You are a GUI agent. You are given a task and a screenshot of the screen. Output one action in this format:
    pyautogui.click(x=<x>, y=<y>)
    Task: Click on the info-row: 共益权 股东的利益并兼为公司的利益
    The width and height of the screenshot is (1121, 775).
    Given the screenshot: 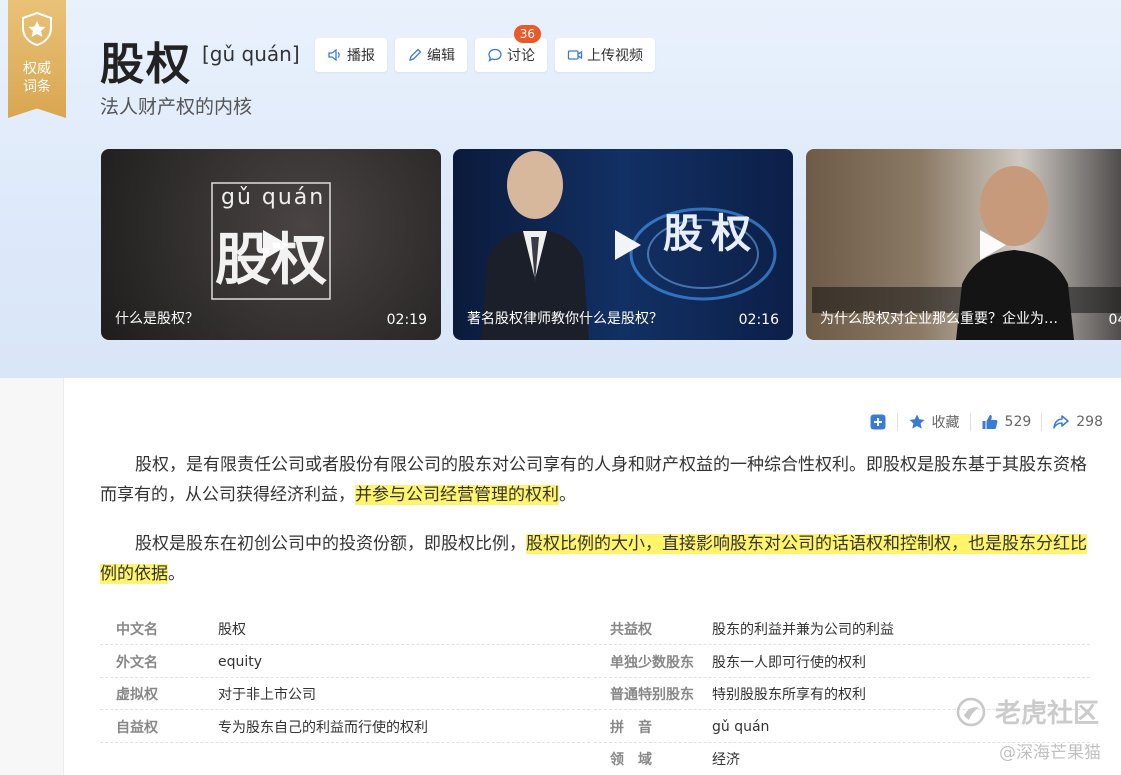 What is the action you would take?
    pyautogui.click(x=842, y=629)
    